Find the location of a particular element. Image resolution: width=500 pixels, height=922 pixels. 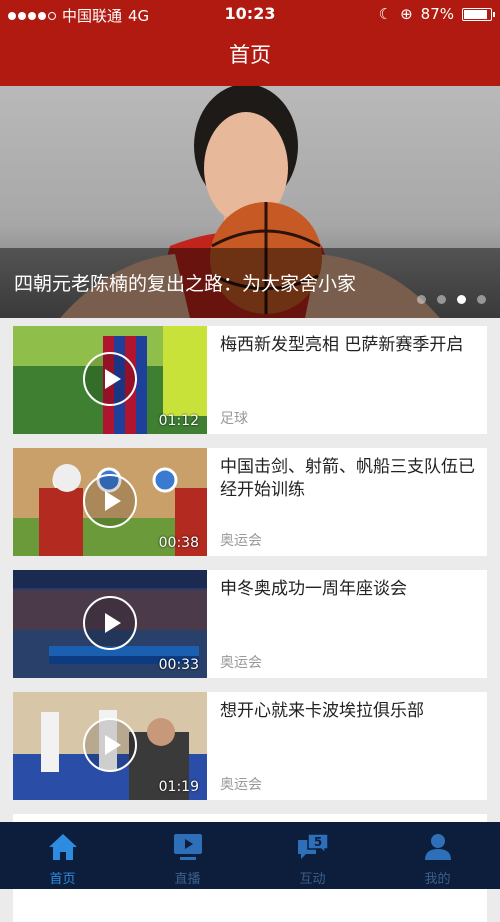

tab-profile: 我的 is located at coordinates (437, 855).